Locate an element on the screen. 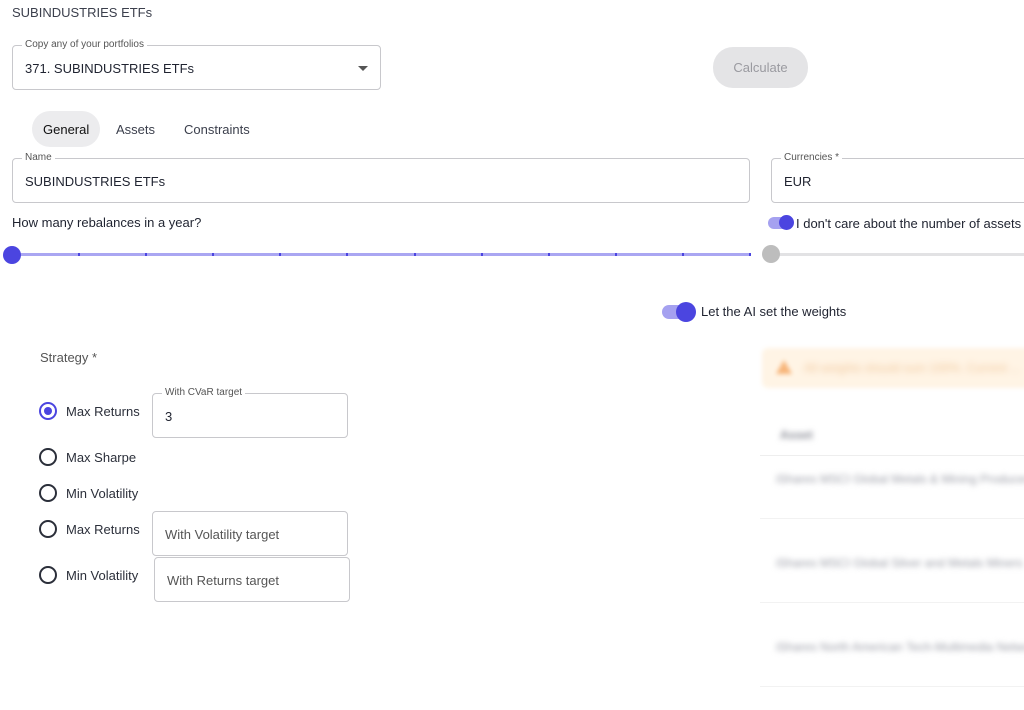 This screenshot has height=710, width=1024. currencies-field: Currencies * EUR is located at coordinates (897, 177).